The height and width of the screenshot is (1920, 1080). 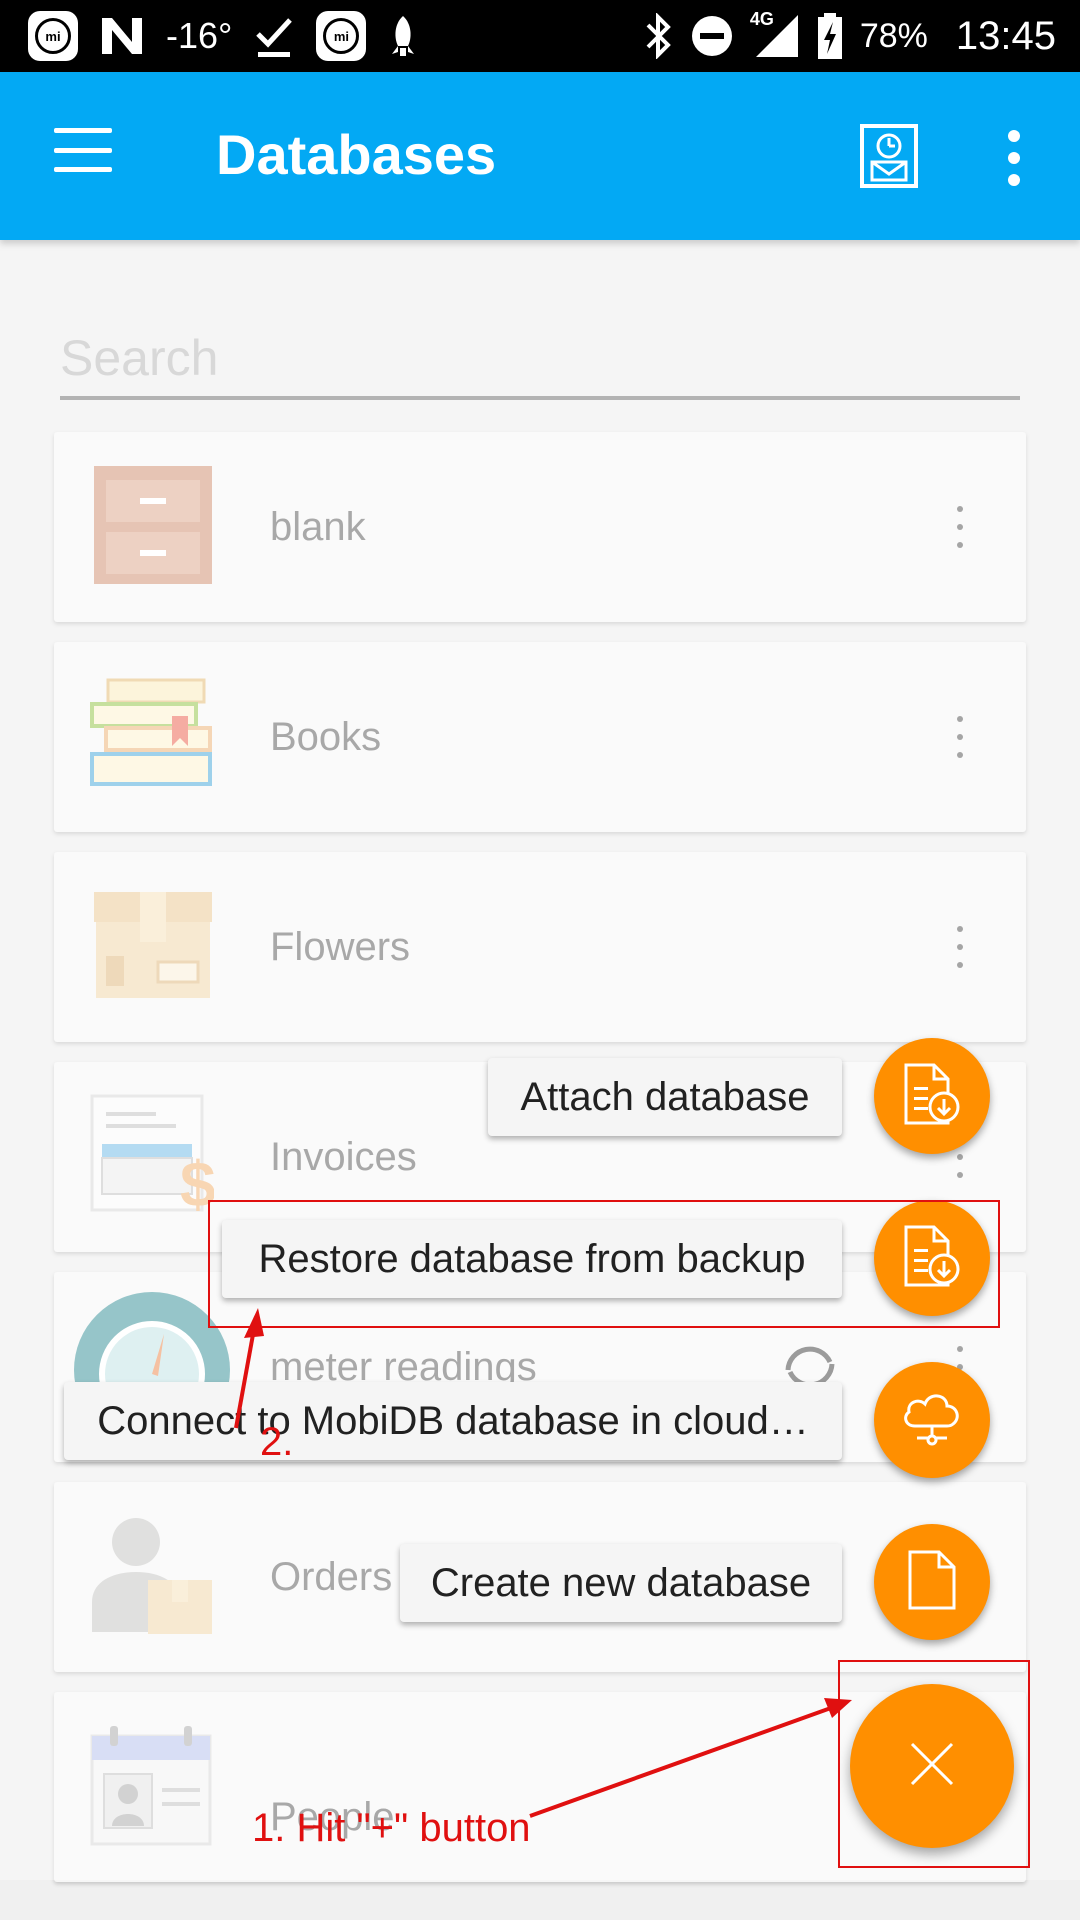 What do you see at coordinates (659, 36) in the screenshot?
I see `bluetooth-icon` at bounding box center [659, 36].